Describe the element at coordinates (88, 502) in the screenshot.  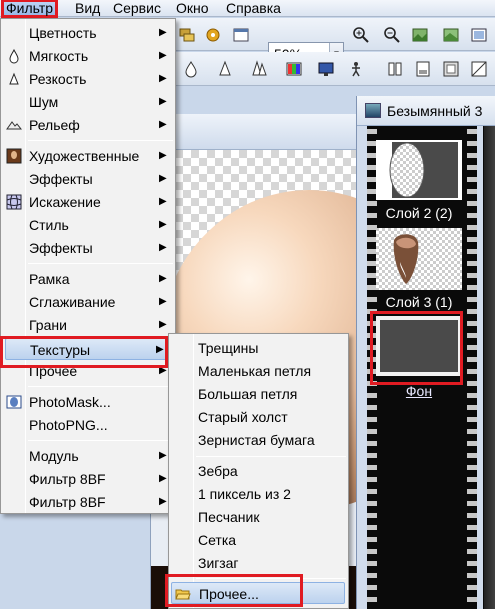
I see `menu-item-filter-8bf-2: Фильтр 8BF ▶` at that location.